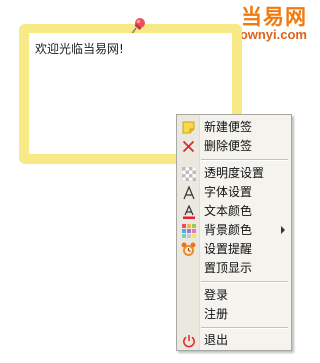 This screenshot has height=363, width=320. Describe the element at coordinates (188, 192) in the screenshot. I see `font-icon` at that location.